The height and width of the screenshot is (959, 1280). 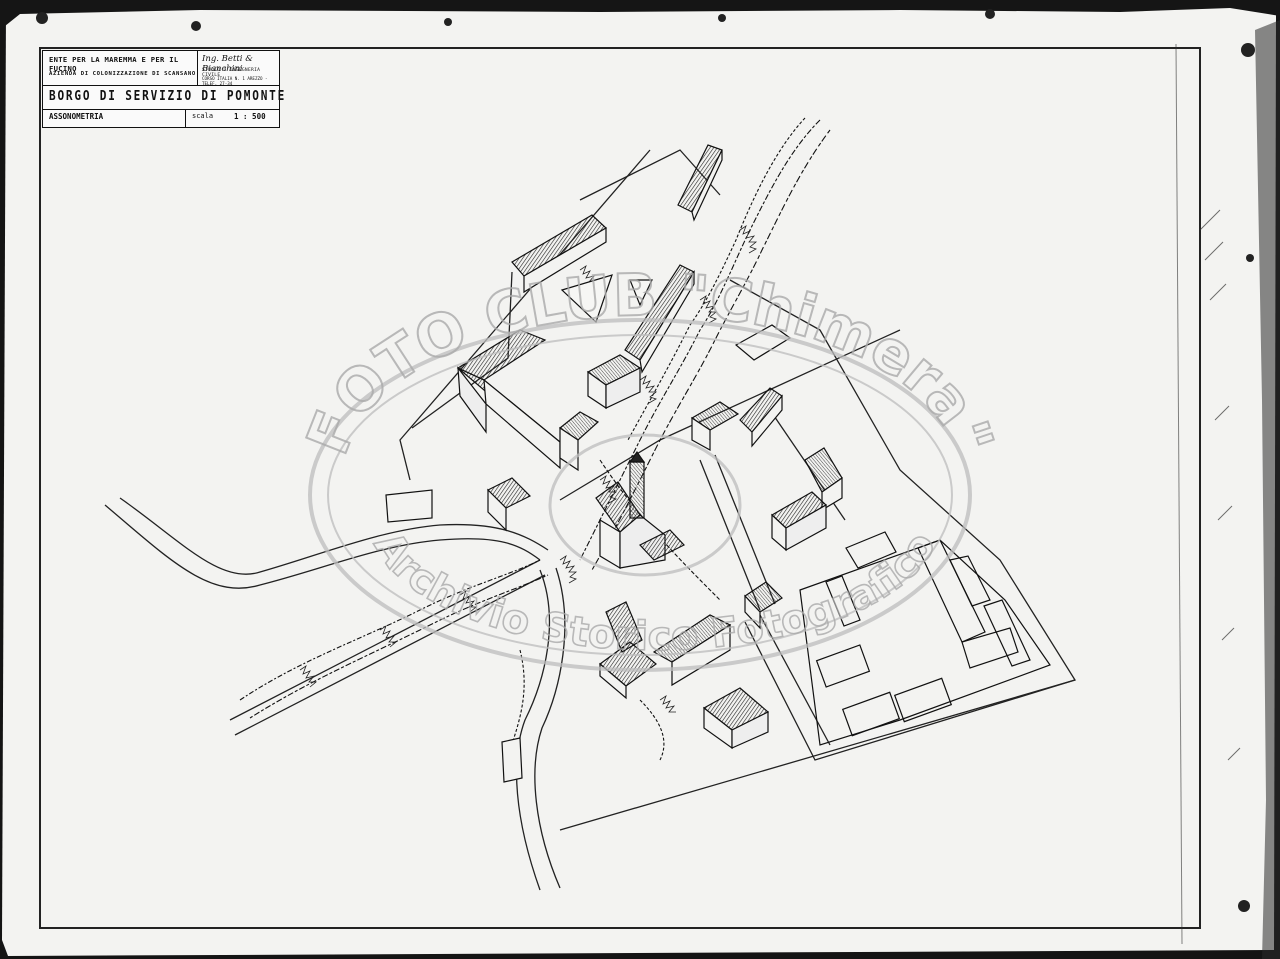 I want to click on drawing-title: BORGO DI SERVIZIO DI POMONTE, so click(x=168, y=96).